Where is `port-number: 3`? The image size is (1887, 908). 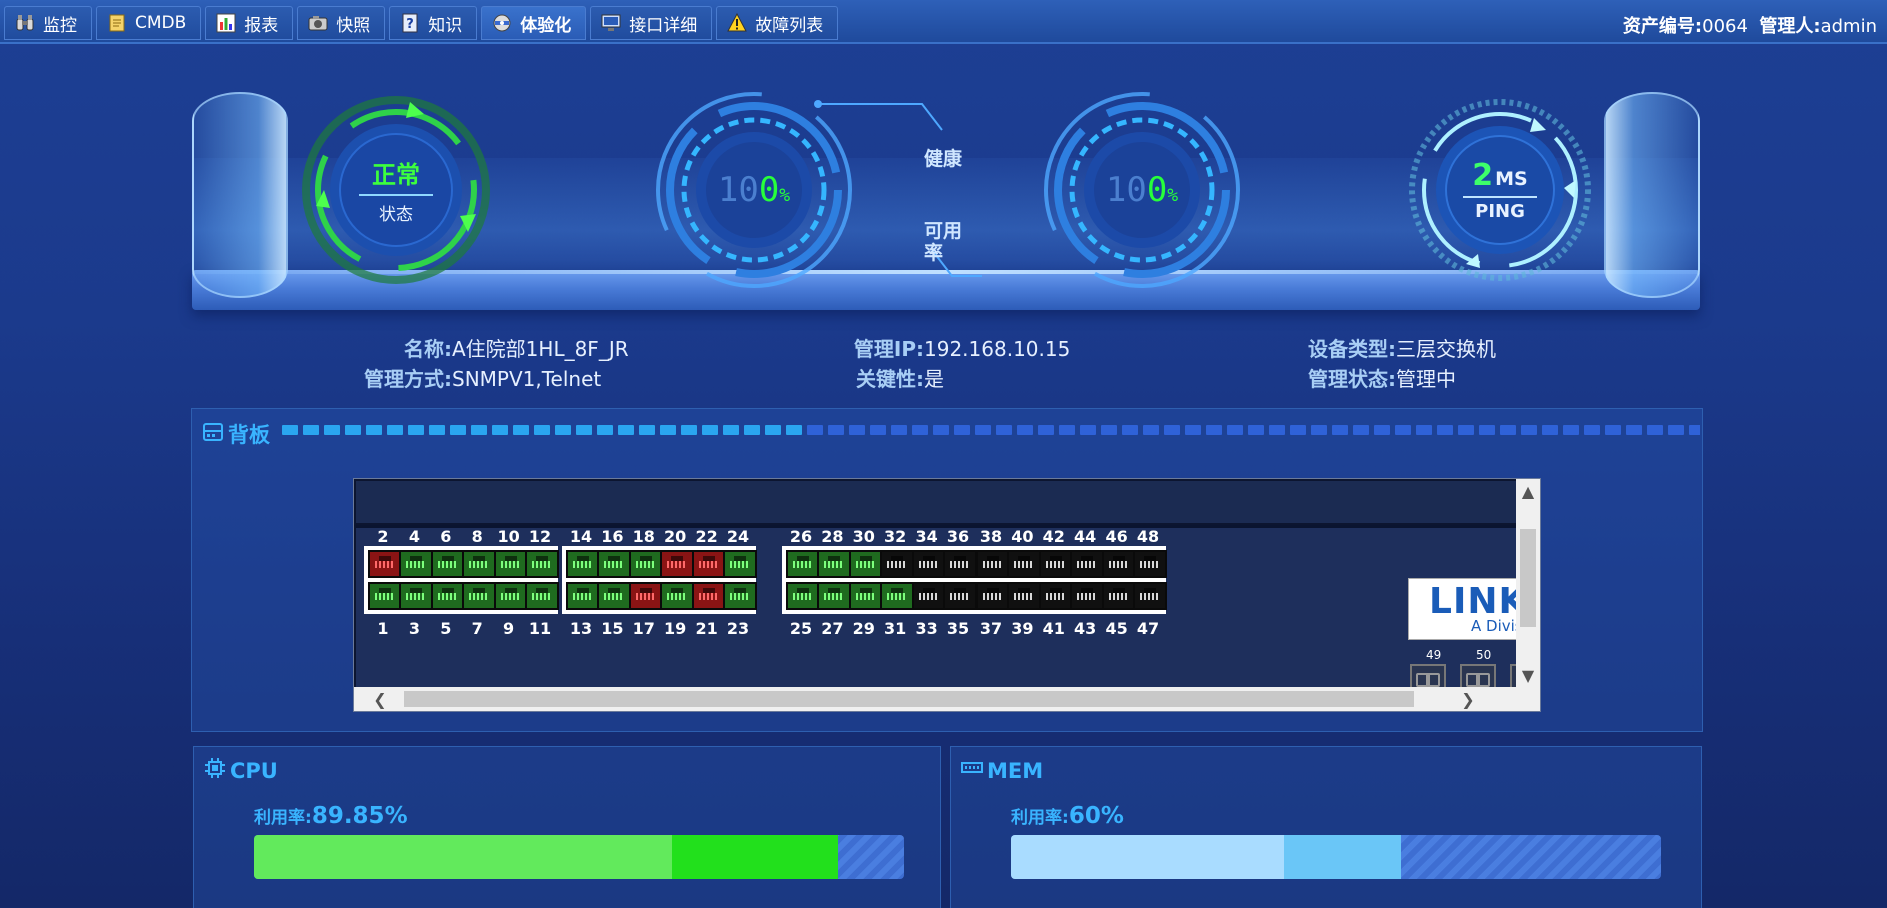
port-number: 3 is located at coordinates (414, 628).